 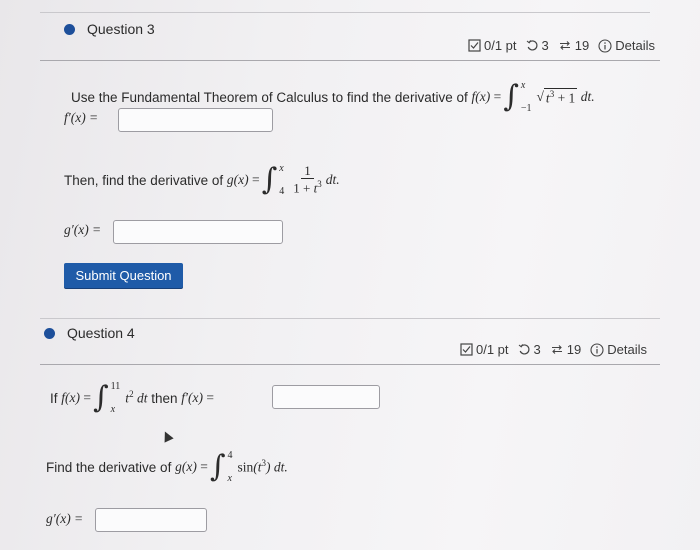 What do you see at coordinates (300, 179) in the screenshot?
I see `integral-g: ∫ x4 11 + t3 dt.` at bounding box center [300, 179].